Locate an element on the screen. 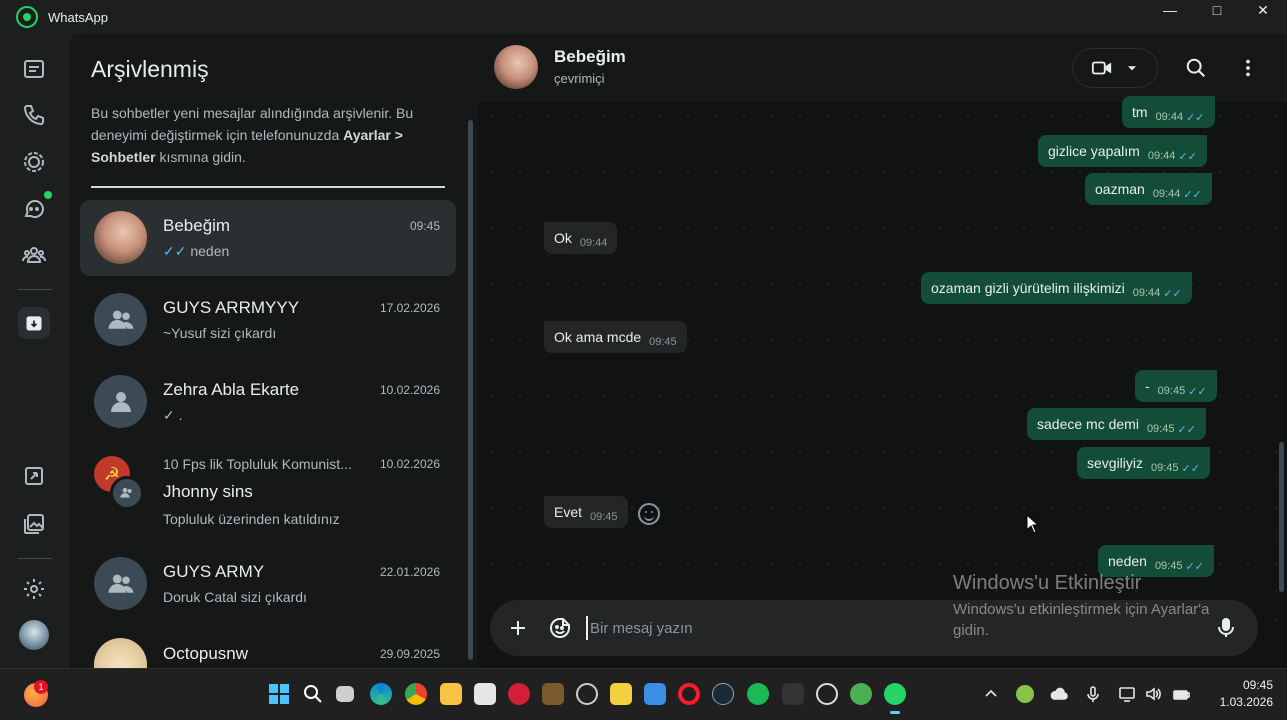 The height and width of the screenshot is (720, 1287). microphone-tray-icon is located at coordinates (1093, 694).